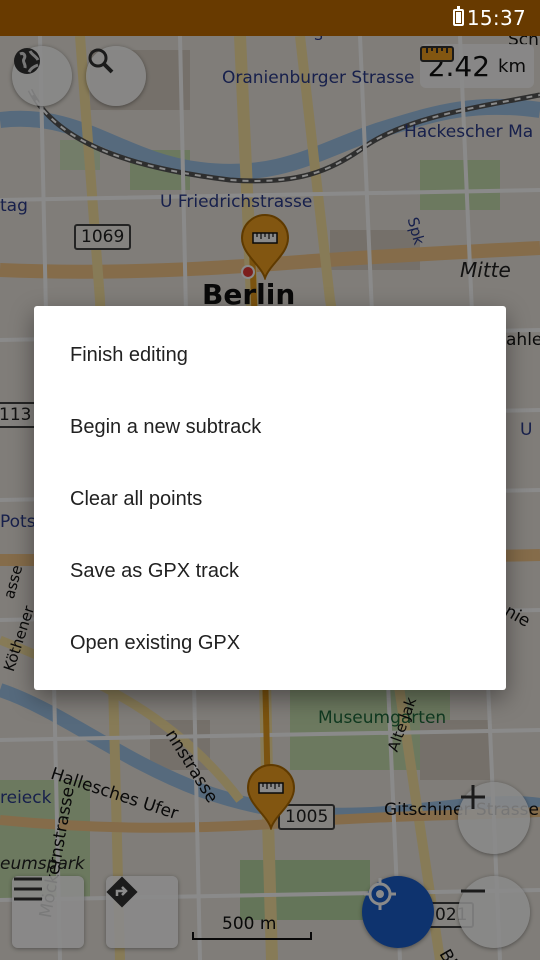 The image size is (540, 960). I want to click on status-bar: 15:37, so click(270, 18).